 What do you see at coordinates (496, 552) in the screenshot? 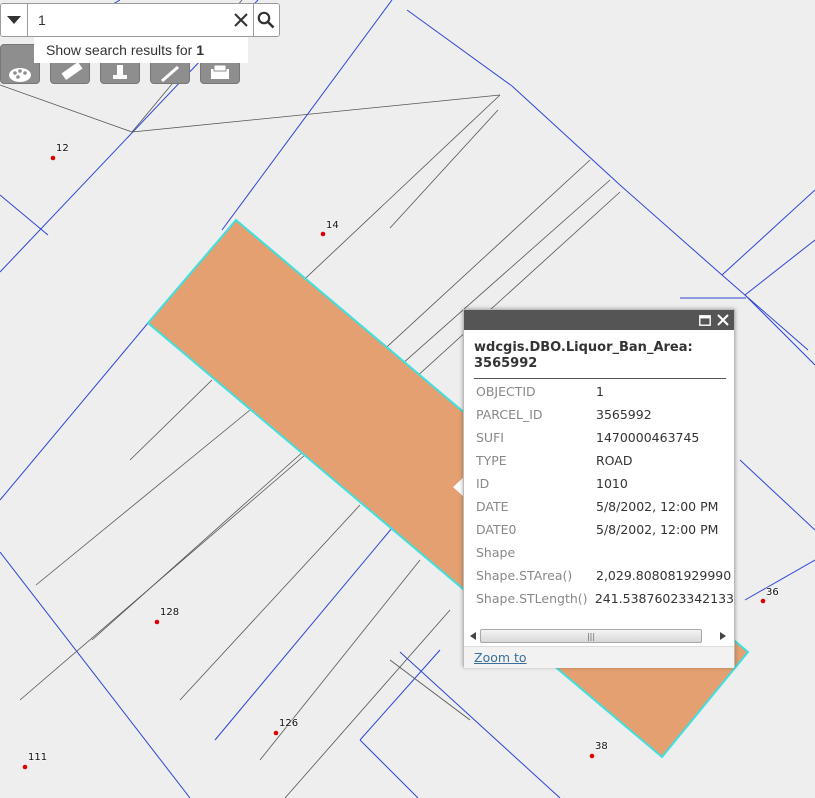
I see `attribute-key: Shape` at bounding box center [496, 552].